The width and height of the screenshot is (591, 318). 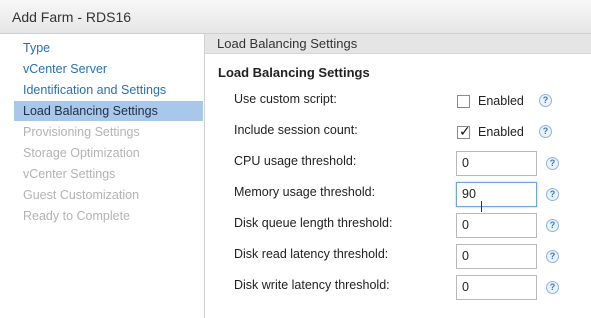 I want to click on window-title: Add Farm - RDS16, so click(x=72, y=17).